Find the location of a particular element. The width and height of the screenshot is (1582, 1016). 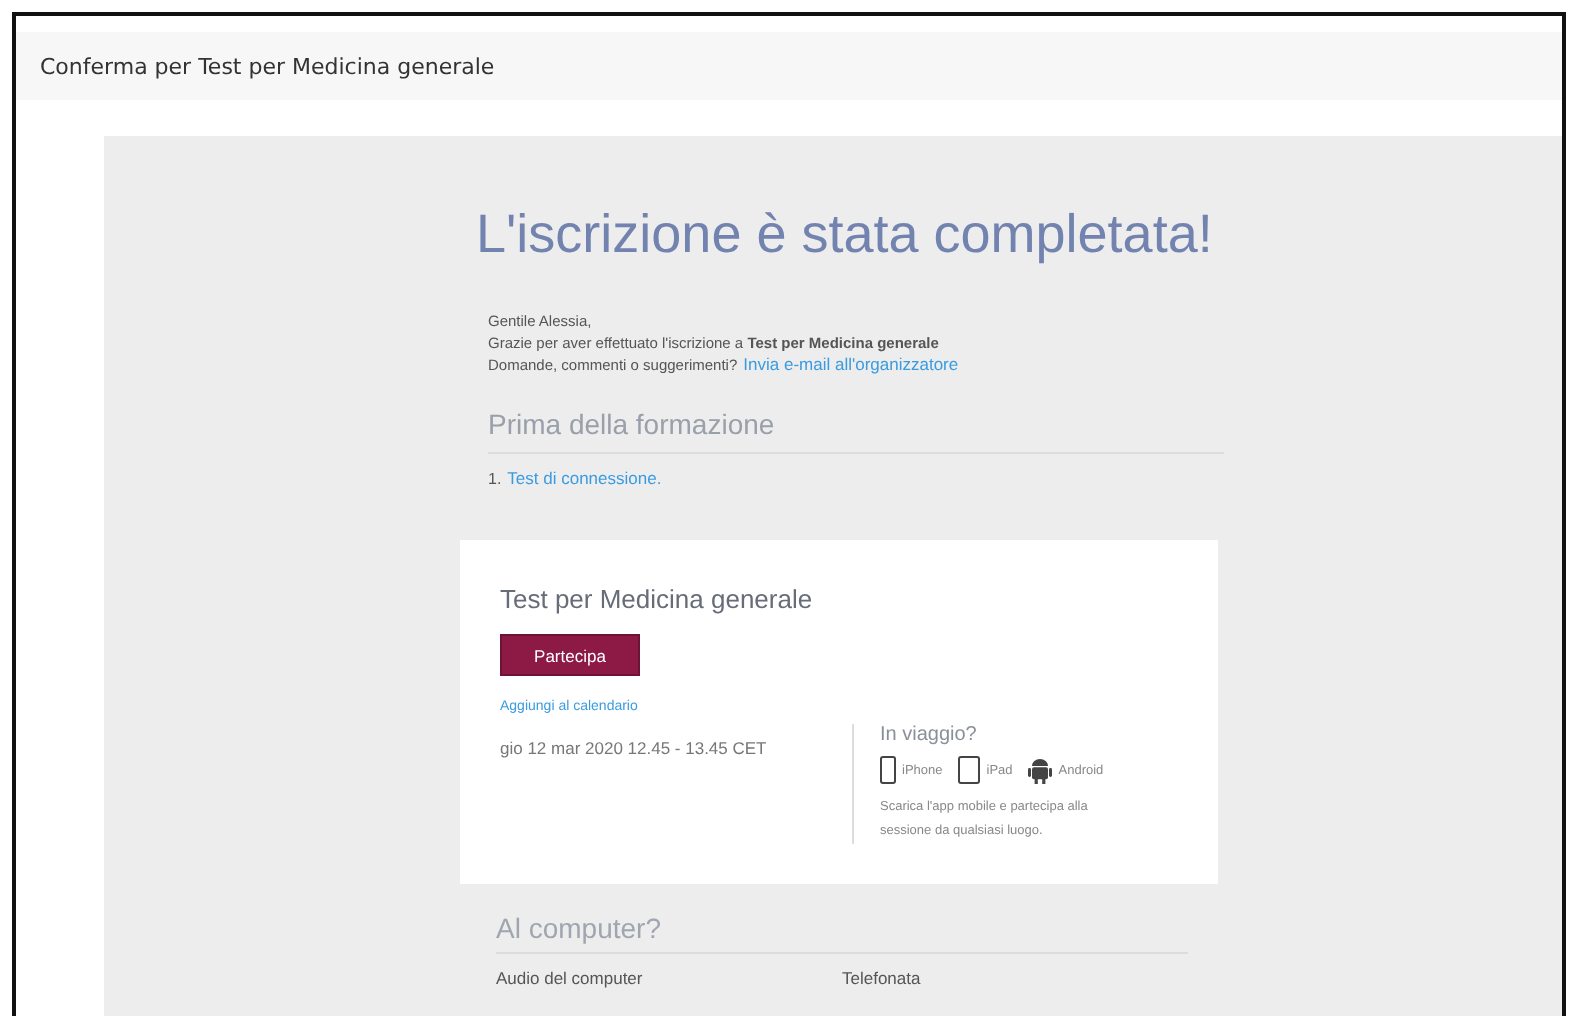

session-title: Test per Medicina generale is located at coordinates (657, 599).